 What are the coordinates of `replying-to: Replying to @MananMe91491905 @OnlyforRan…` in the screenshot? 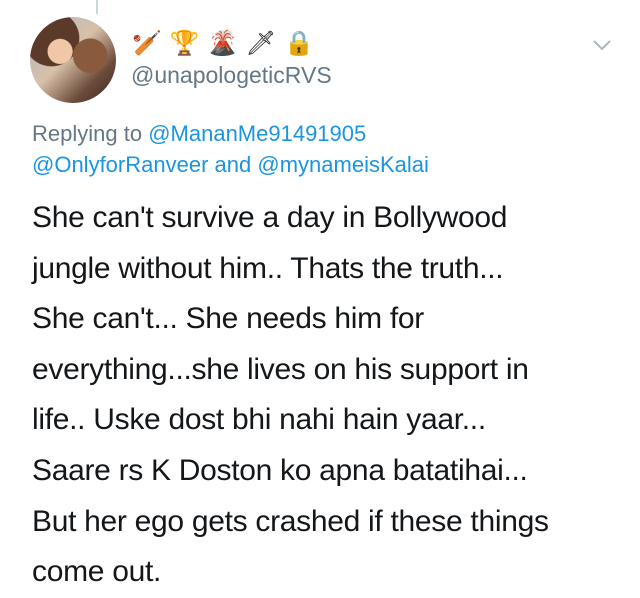 It's located at (230, 149).